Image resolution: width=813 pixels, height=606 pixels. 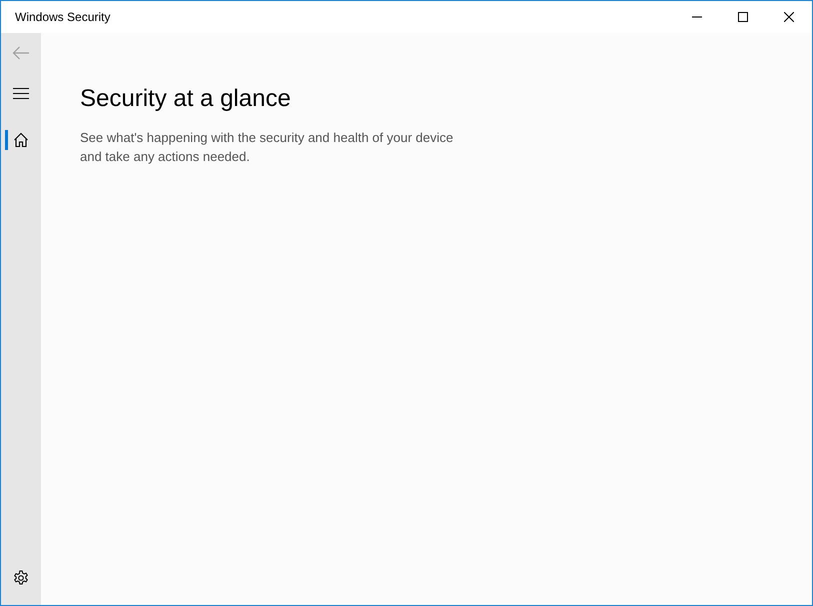 I want to click on selection-indicator, so click(x=6, y=140).